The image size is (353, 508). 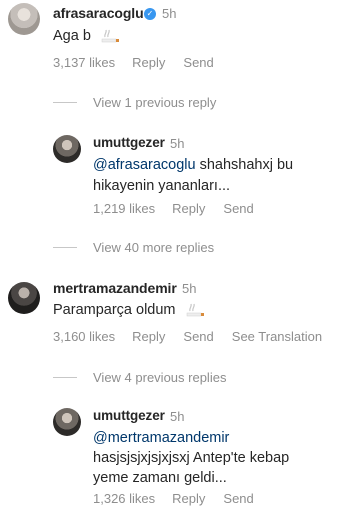 I want to click on comment-actions: 1,219 likes Reply Send, so click(x=173, y=208).